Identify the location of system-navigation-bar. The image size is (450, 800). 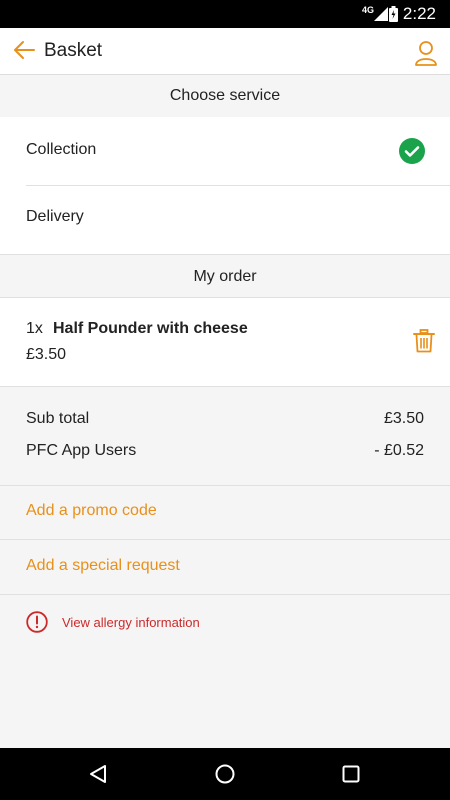
(225, 774).